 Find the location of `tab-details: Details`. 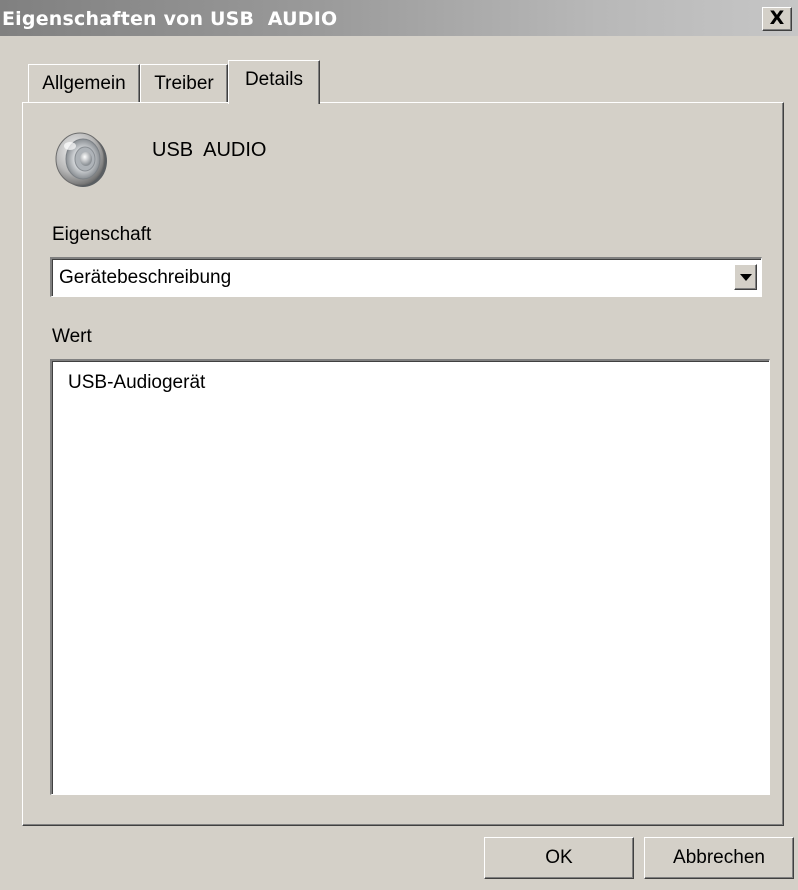

tab-details: Details is located at coordinates (274, 82).